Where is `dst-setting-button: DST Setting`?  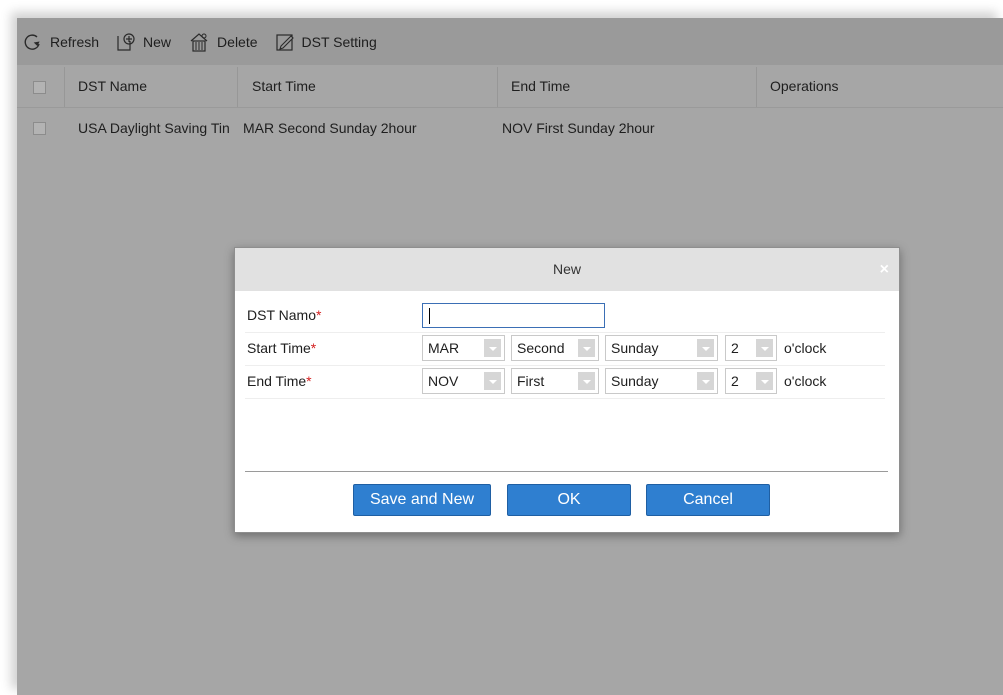 dst-setting-button: DST Setting is located at coordinates (325, 42).